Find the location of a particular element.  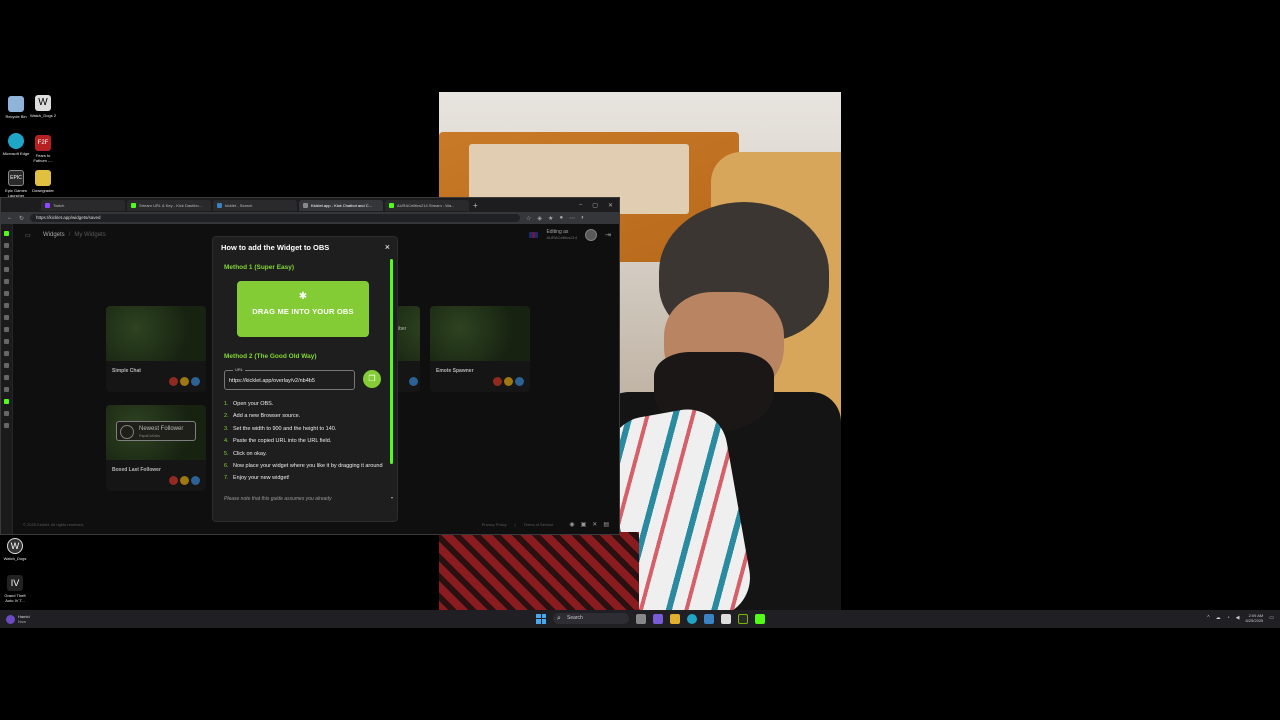

notification-avatar-icon is located at coordinates (10, 619).